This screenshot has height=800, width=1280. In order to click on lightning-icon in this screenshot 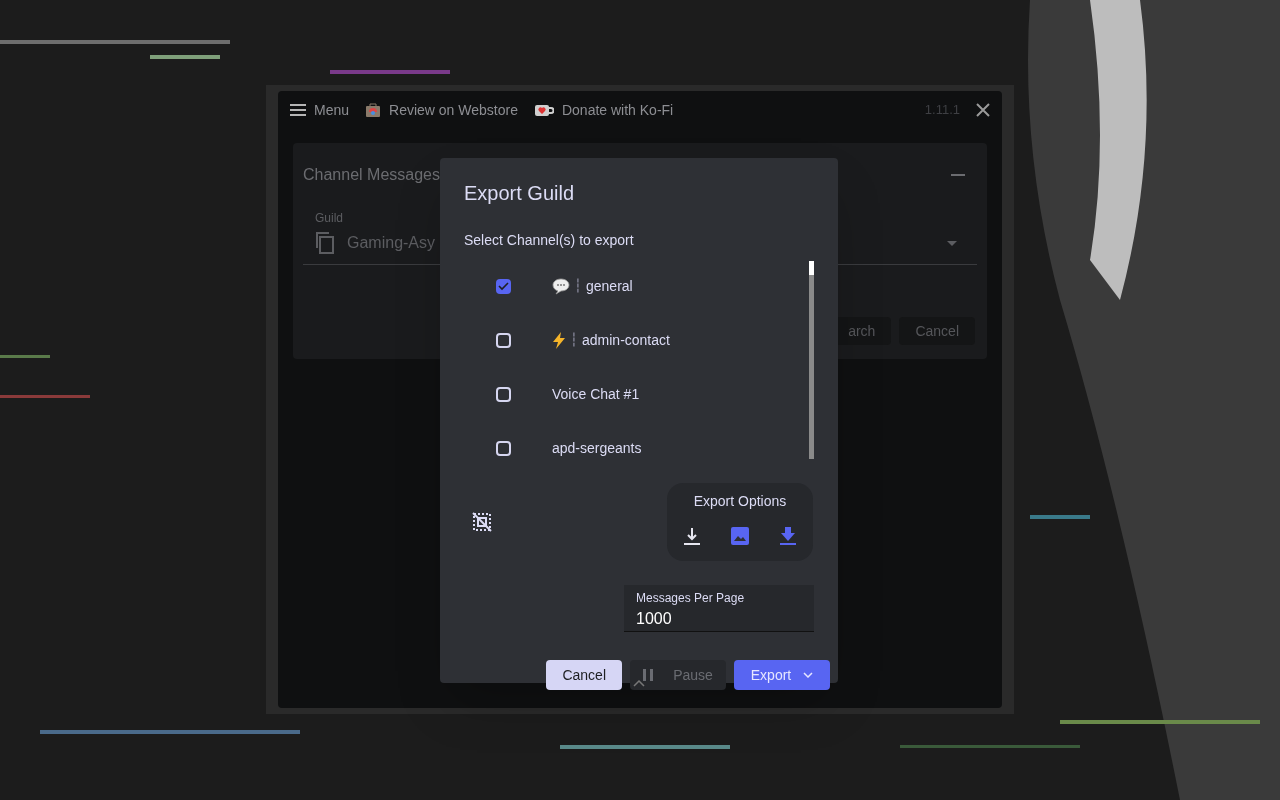, I will do `click(559, 340)`.